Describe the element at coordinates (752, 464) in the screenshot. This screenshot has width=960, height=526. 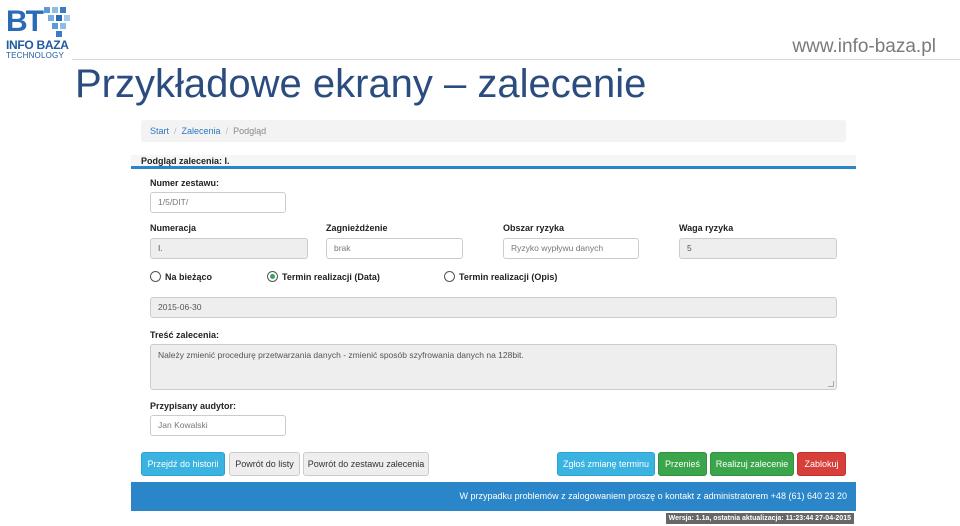
I see `realizuj-button: Realizuj zalecenie` at that location.